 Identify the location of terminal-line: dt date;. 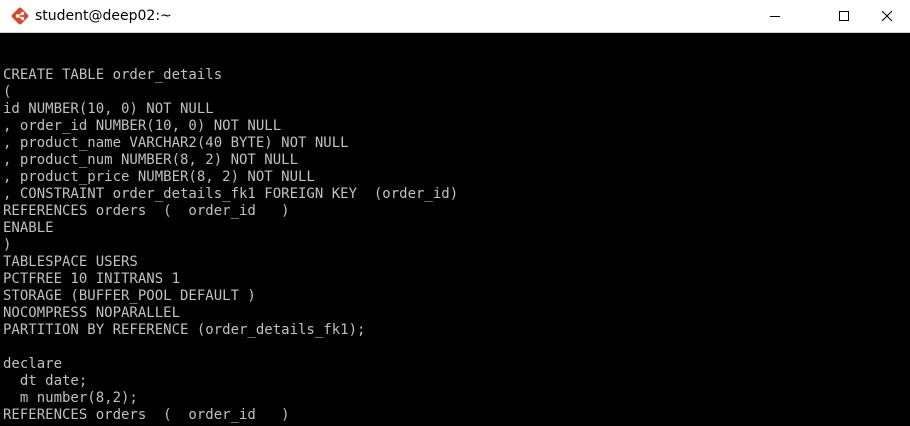
(45, 381).